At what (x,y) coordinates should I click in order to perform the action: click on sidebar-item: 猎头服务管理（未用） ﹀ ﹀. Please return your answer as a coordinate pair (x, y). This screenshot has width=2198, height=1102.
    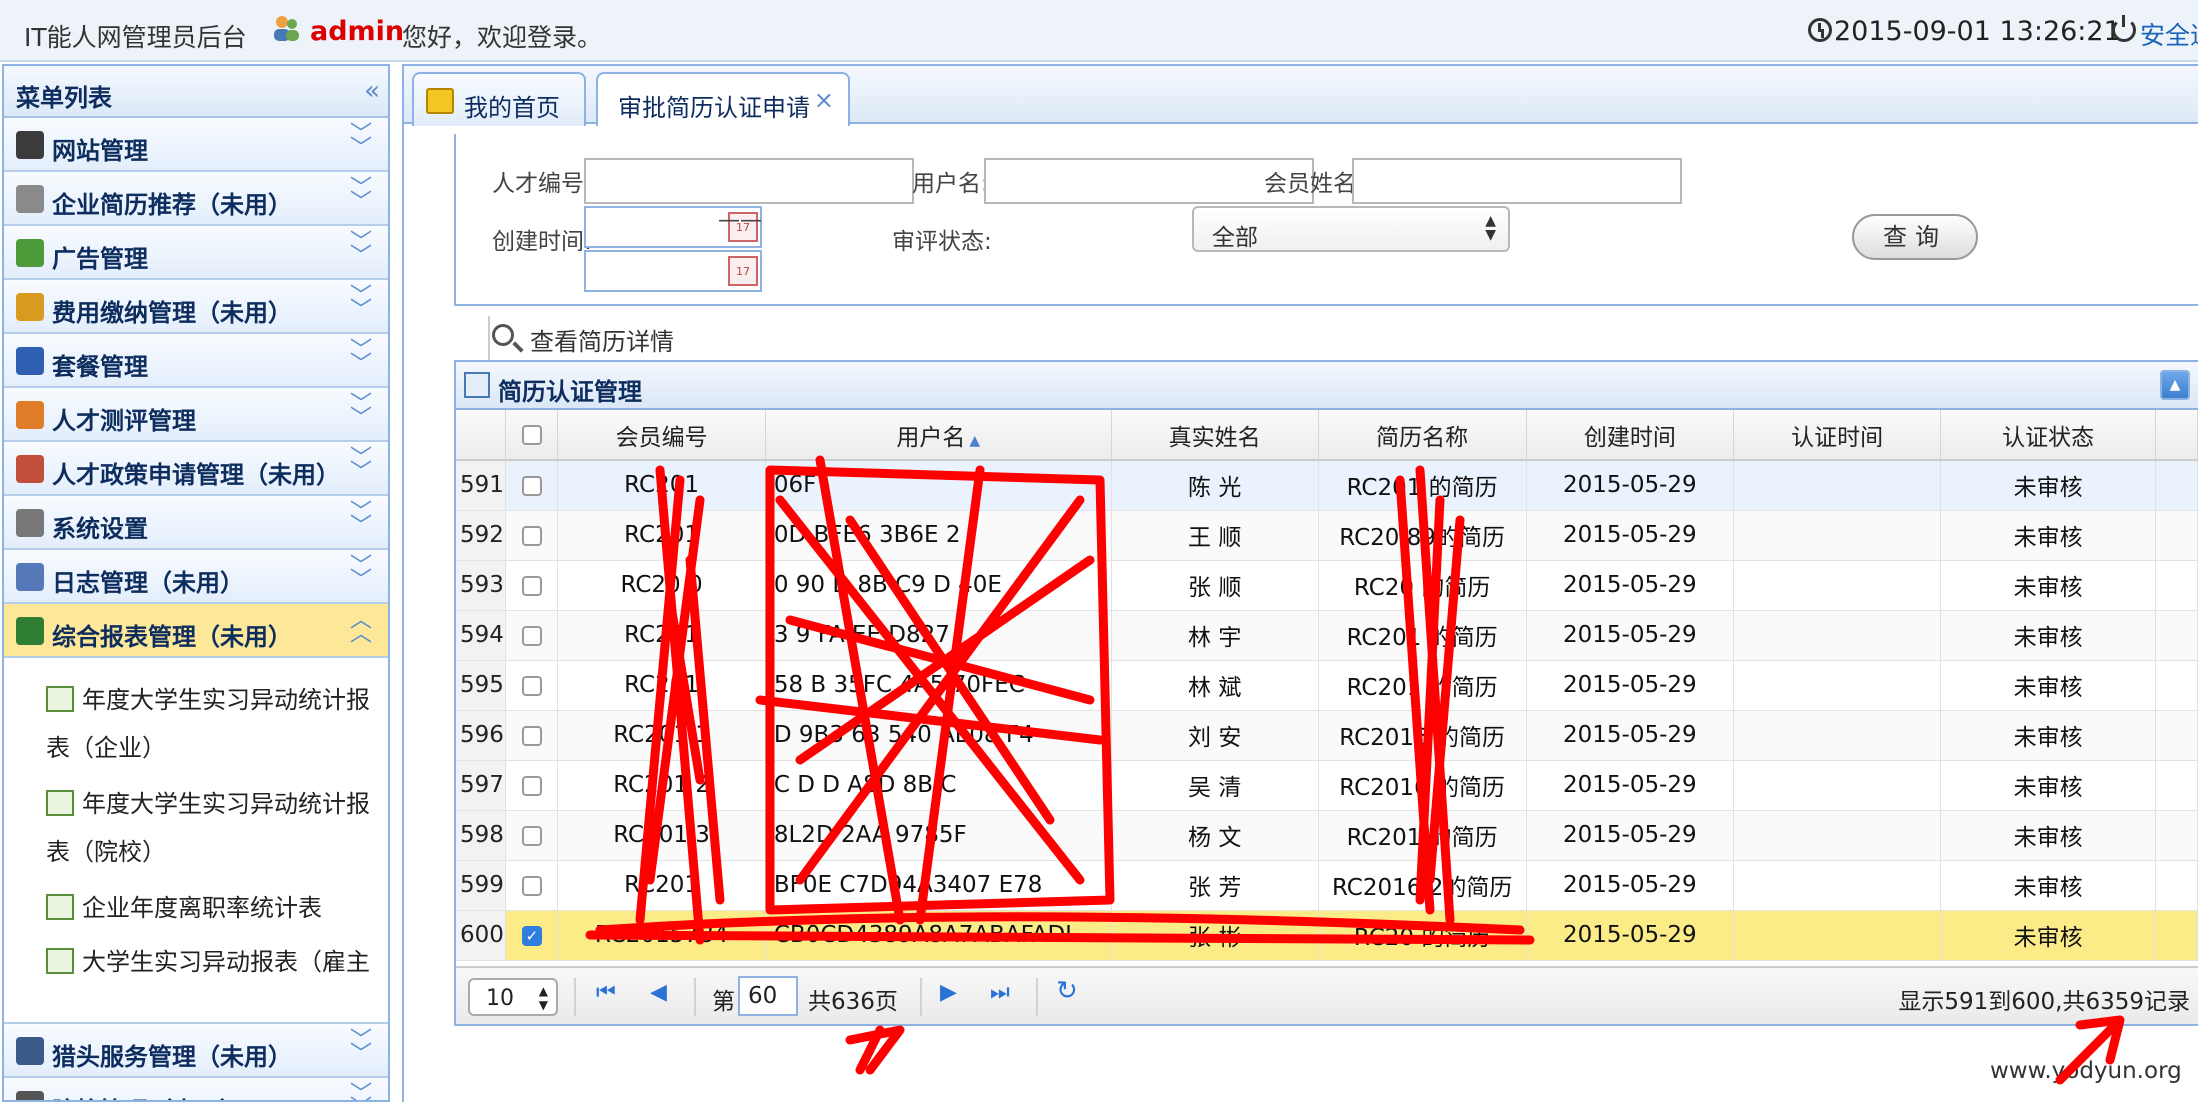
    Looking at the image, I should click on (196, 1051).